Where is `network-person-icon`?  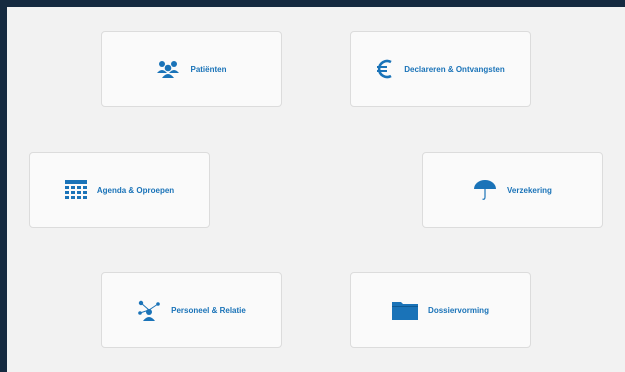 network-person-icon is located at coordinates (149, 310).